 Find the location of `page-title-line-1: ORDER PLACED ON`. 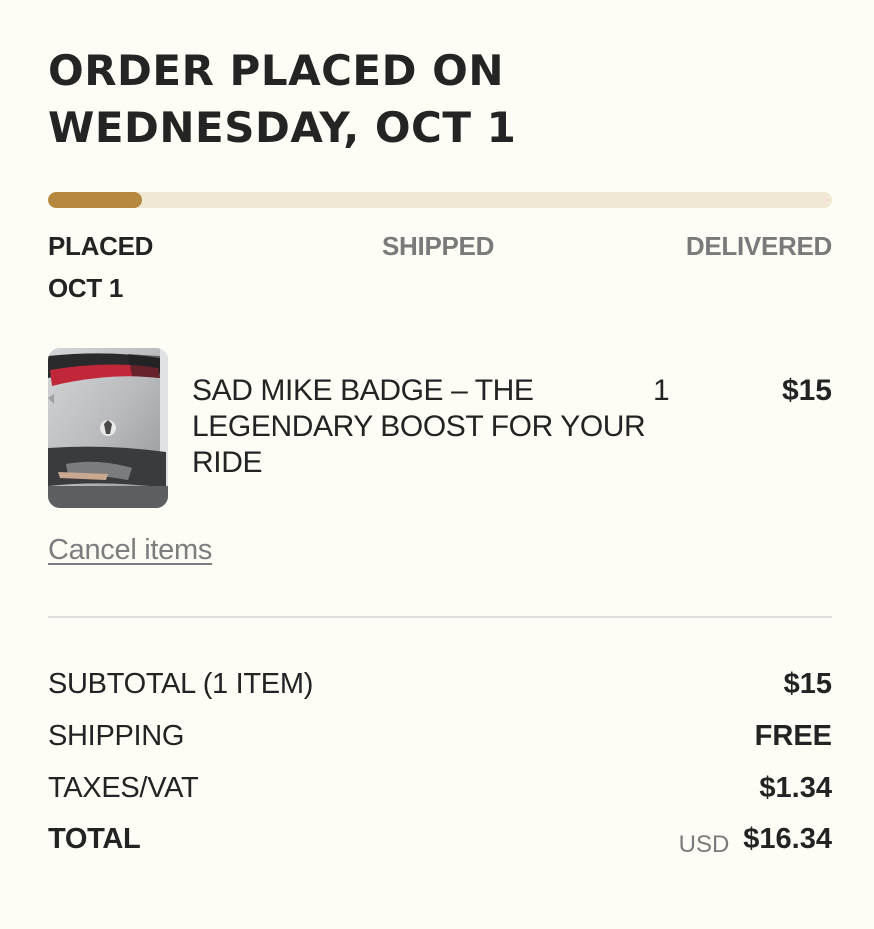

page-title-line-1: ORDER PLACED ON is located at coordinates (276, 70).